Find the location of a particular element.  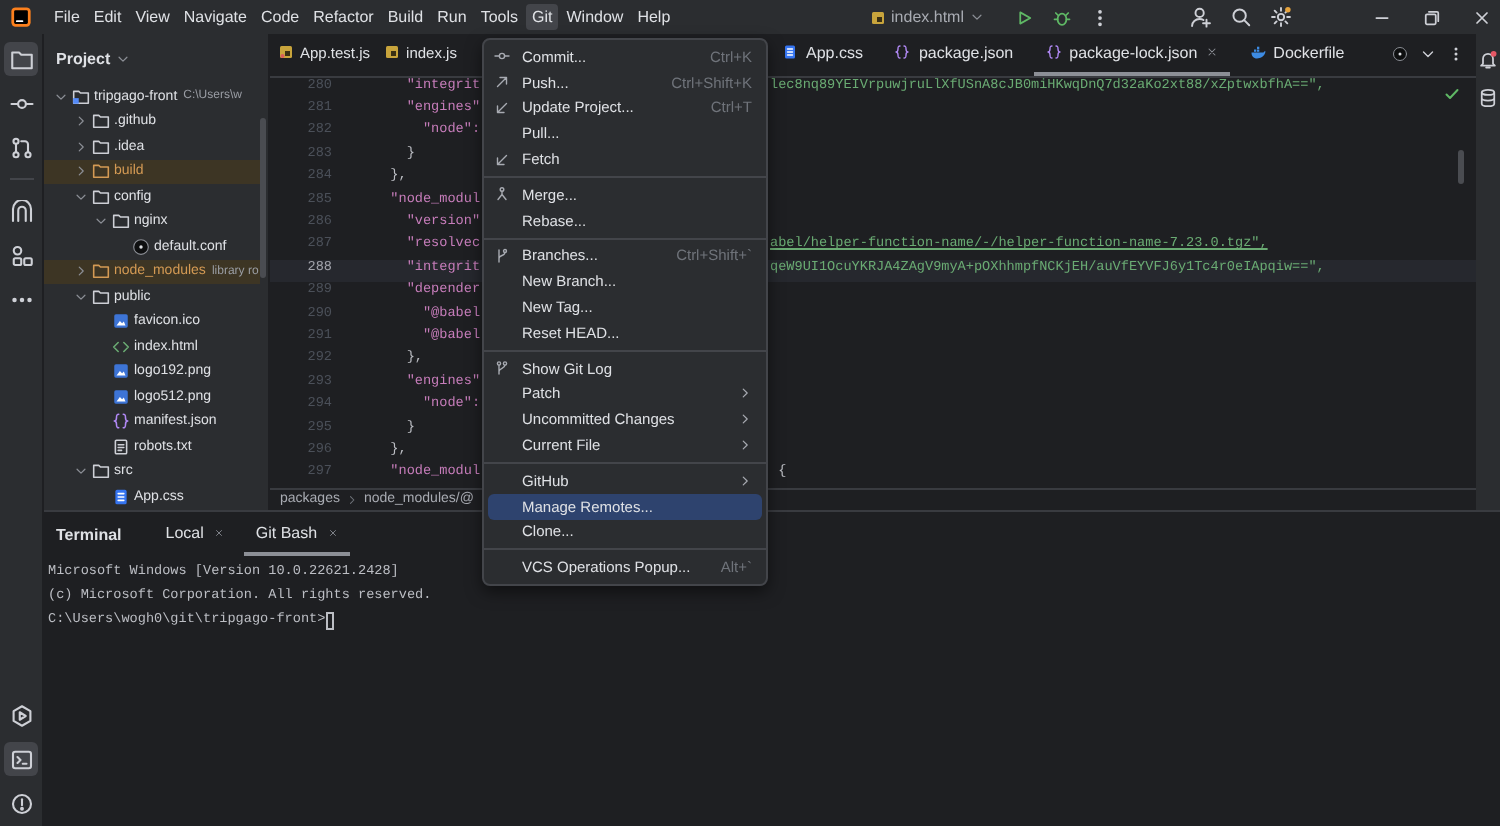

menu-item: Help is located at coordinates (654, 17).